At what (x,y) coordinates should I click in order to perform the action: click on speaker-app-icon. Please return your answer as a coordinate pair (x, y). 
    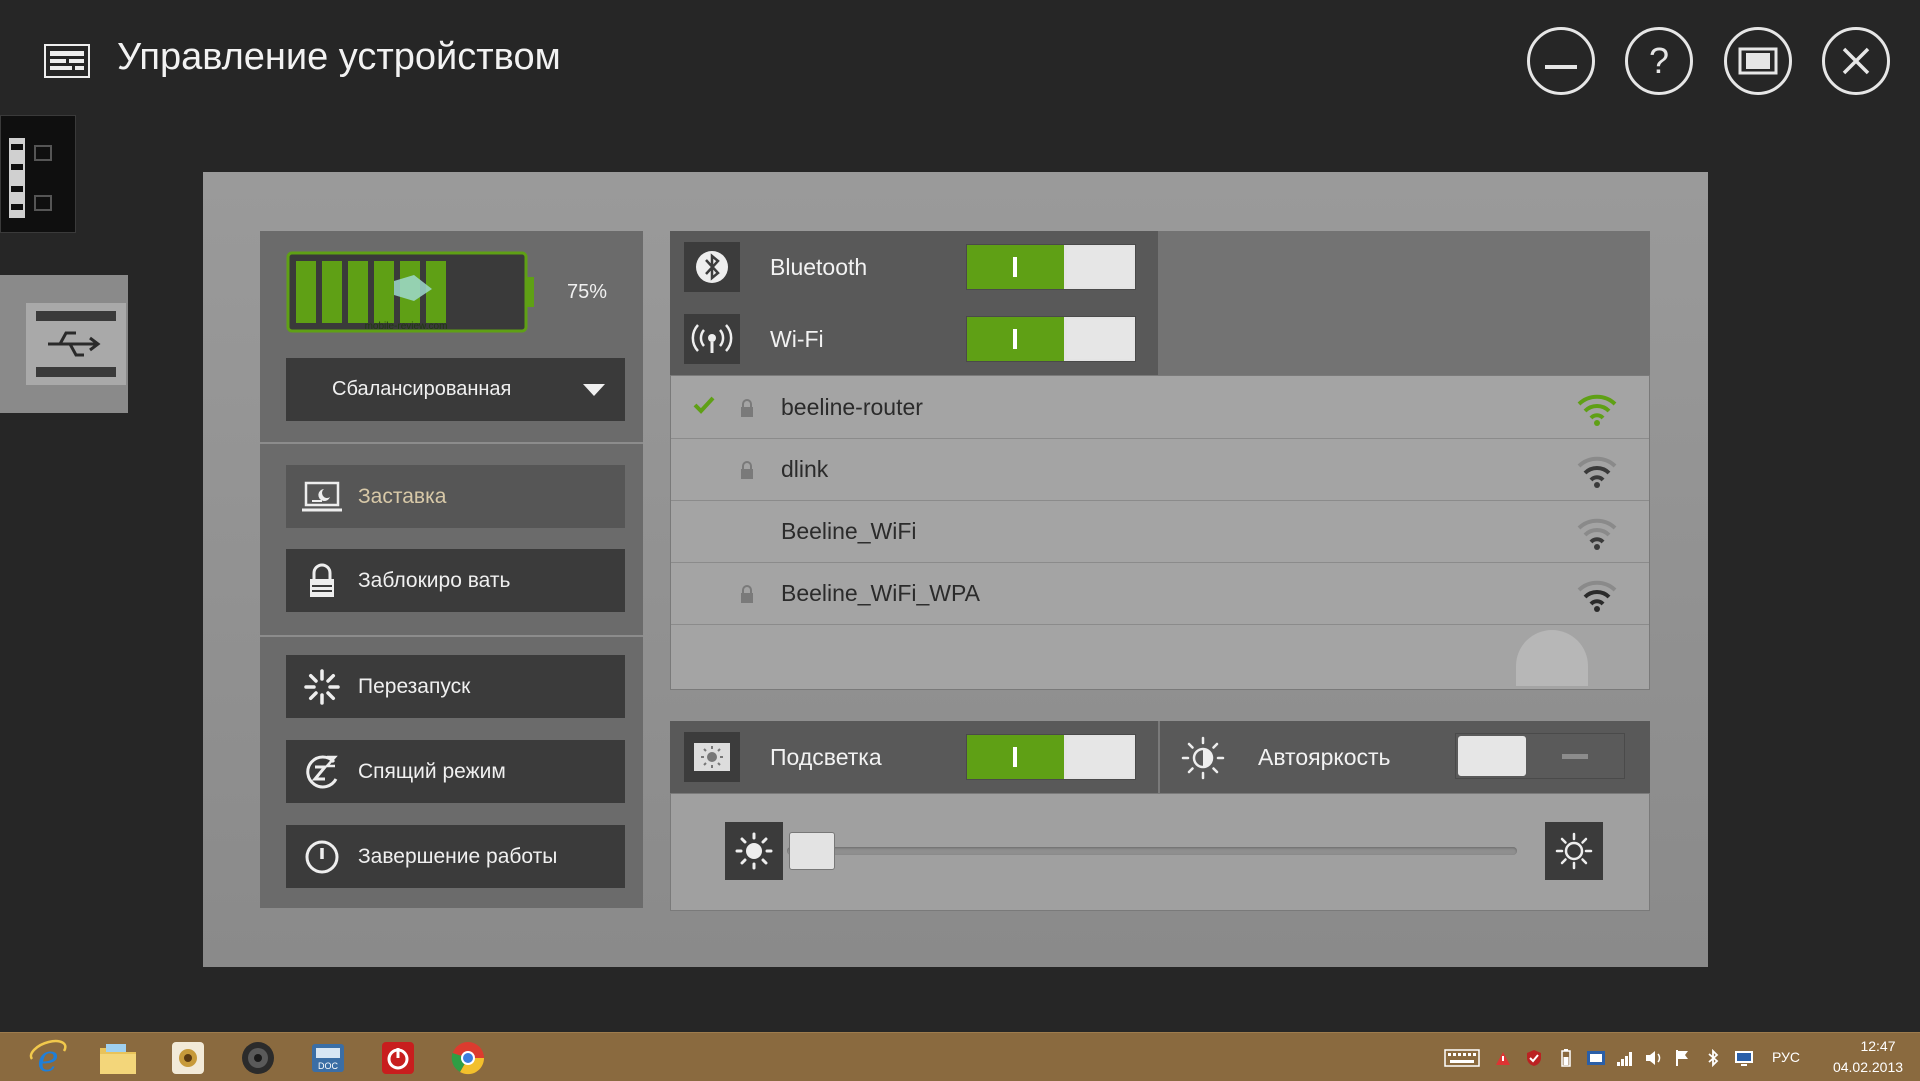
    Looking at the image, I should click on (258, 1058).